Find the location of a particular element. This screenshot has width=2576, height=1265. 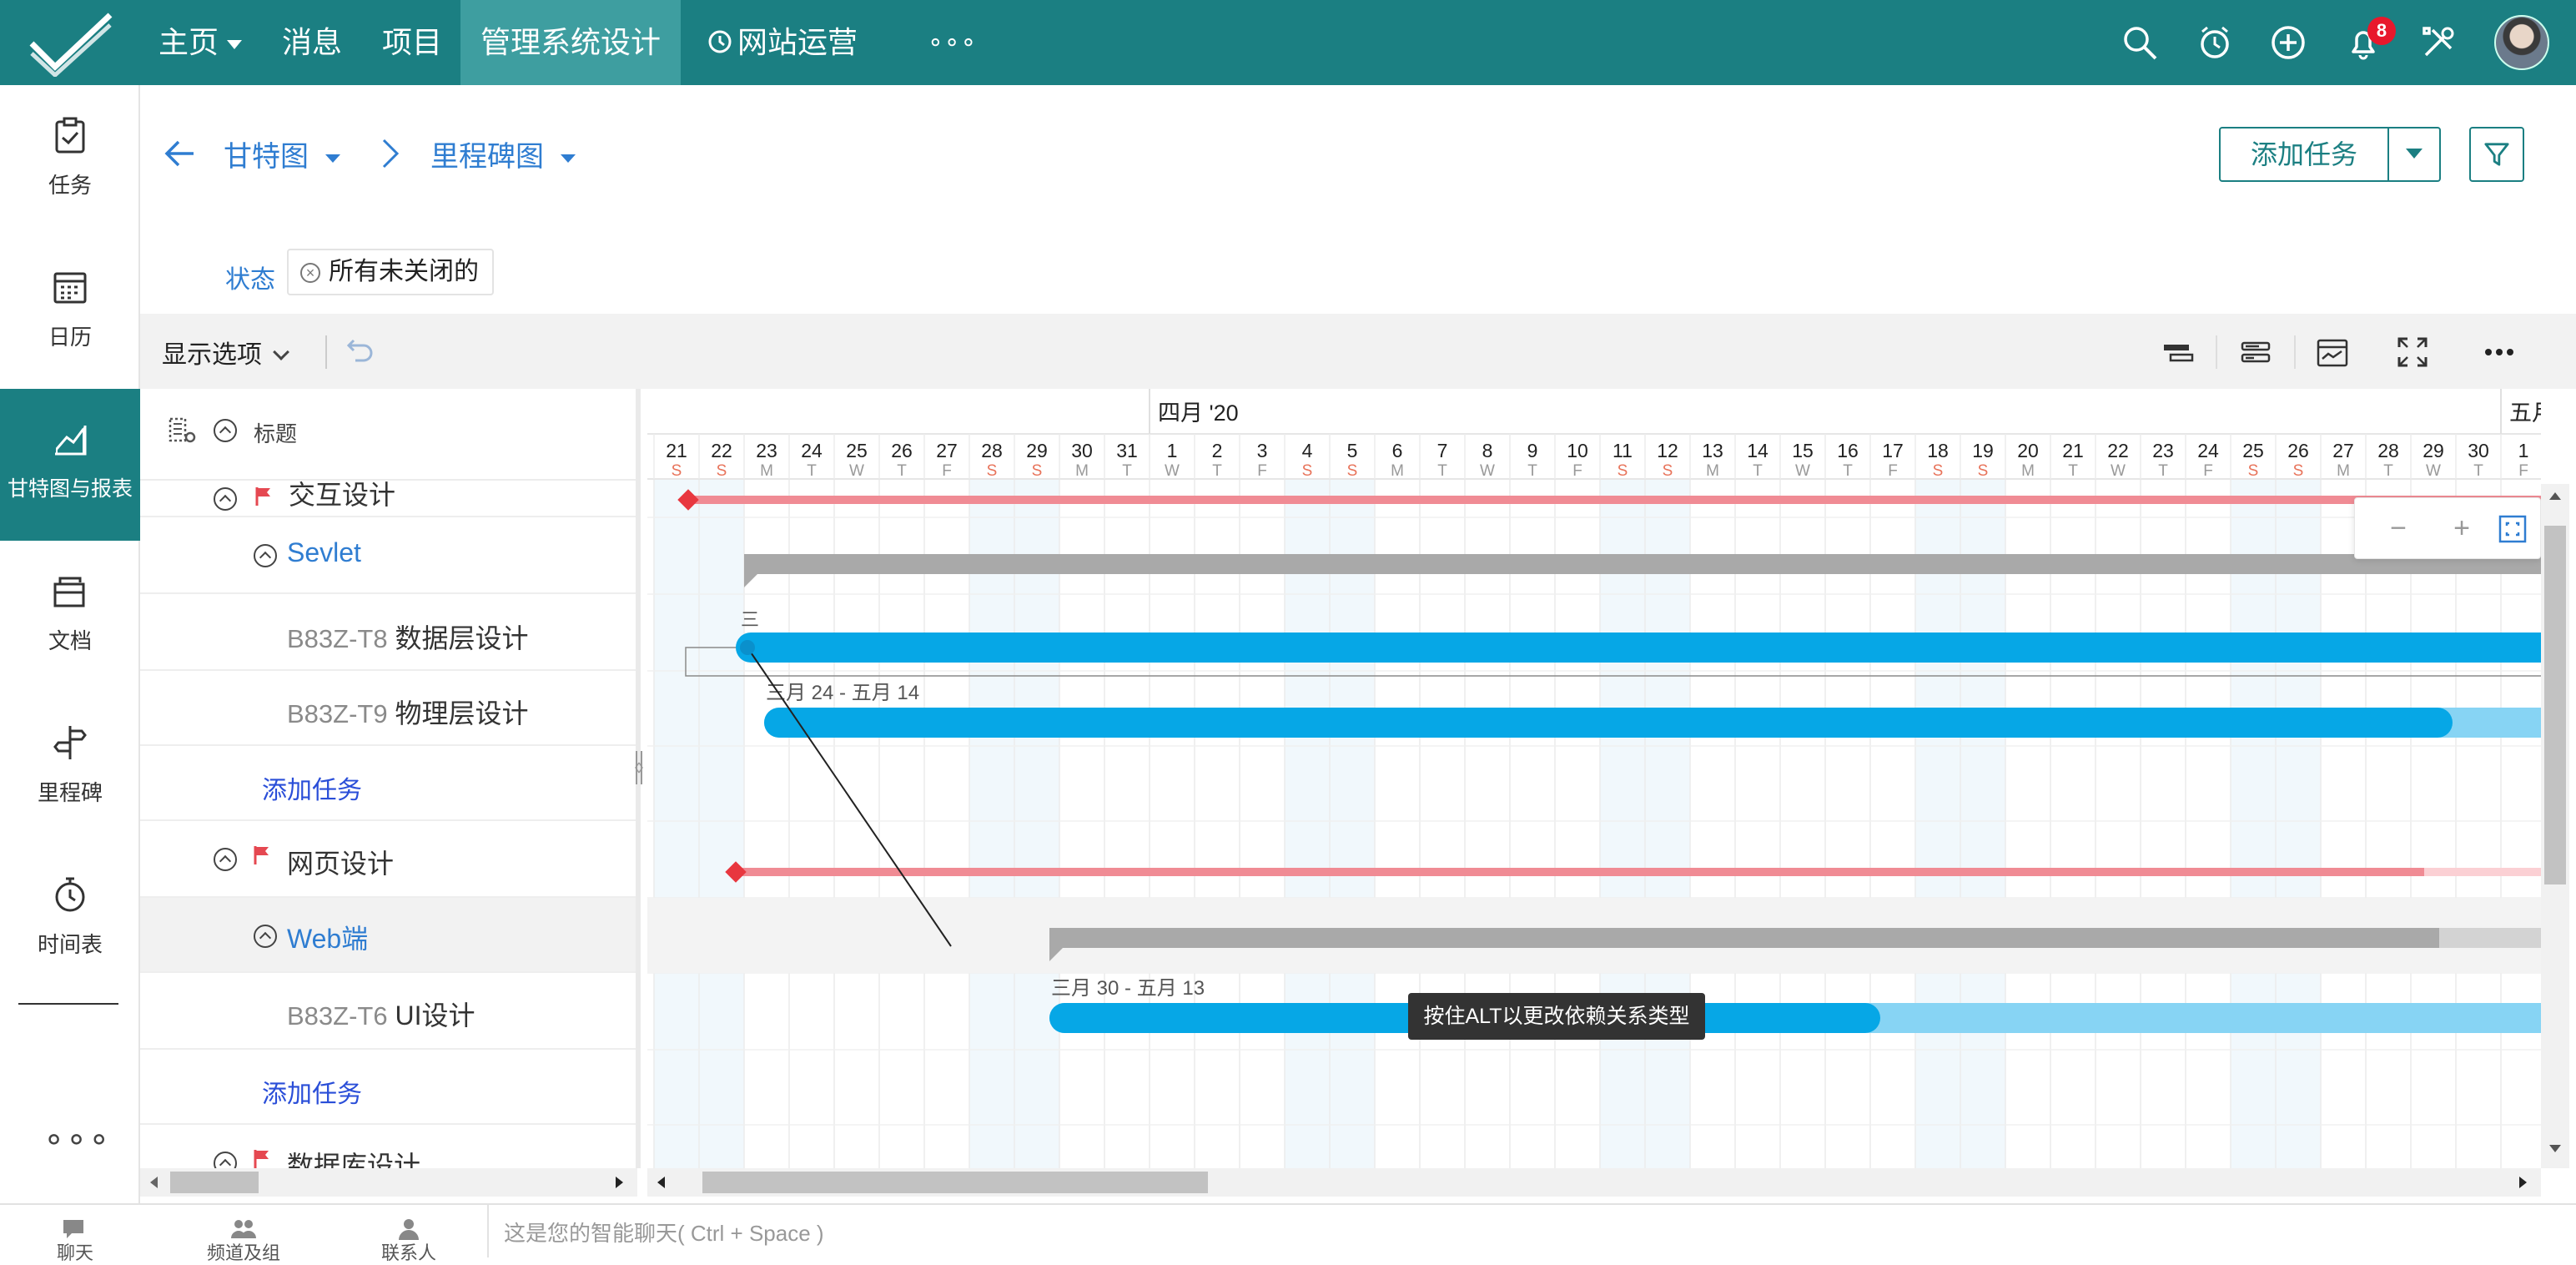

scroll-up-arrow-icon is located at coordinates (2555, 496).